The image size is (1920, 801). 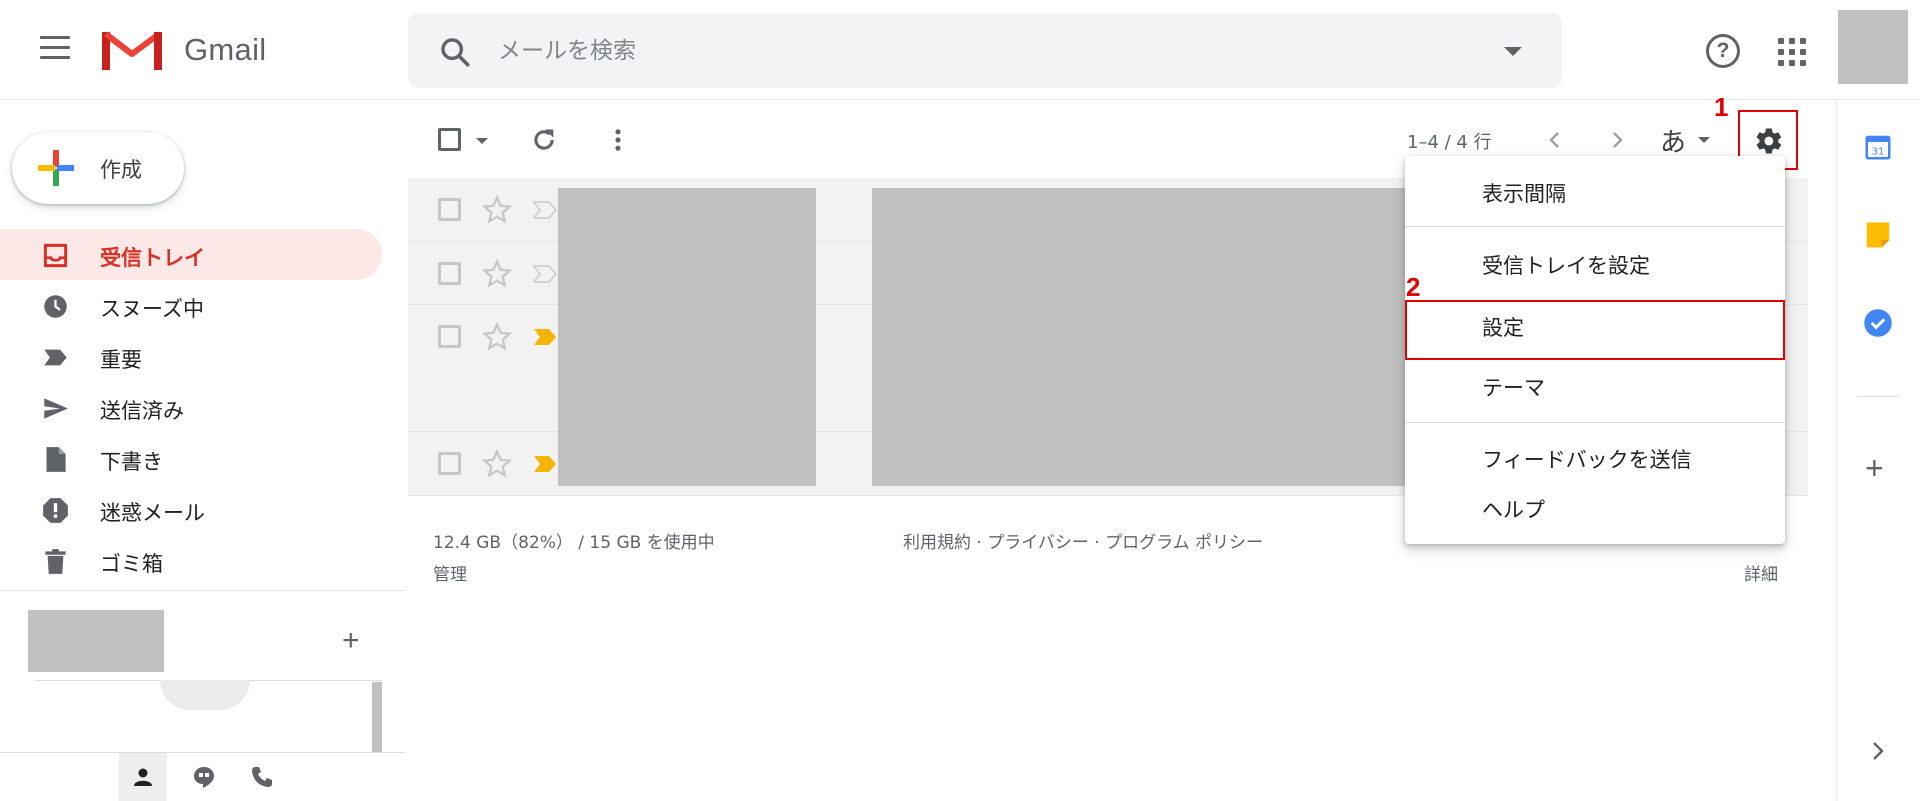 What do you see at coordinates (55, 510) in the screenshot?
I see `spam-icon` at bounding box center [55, 510].